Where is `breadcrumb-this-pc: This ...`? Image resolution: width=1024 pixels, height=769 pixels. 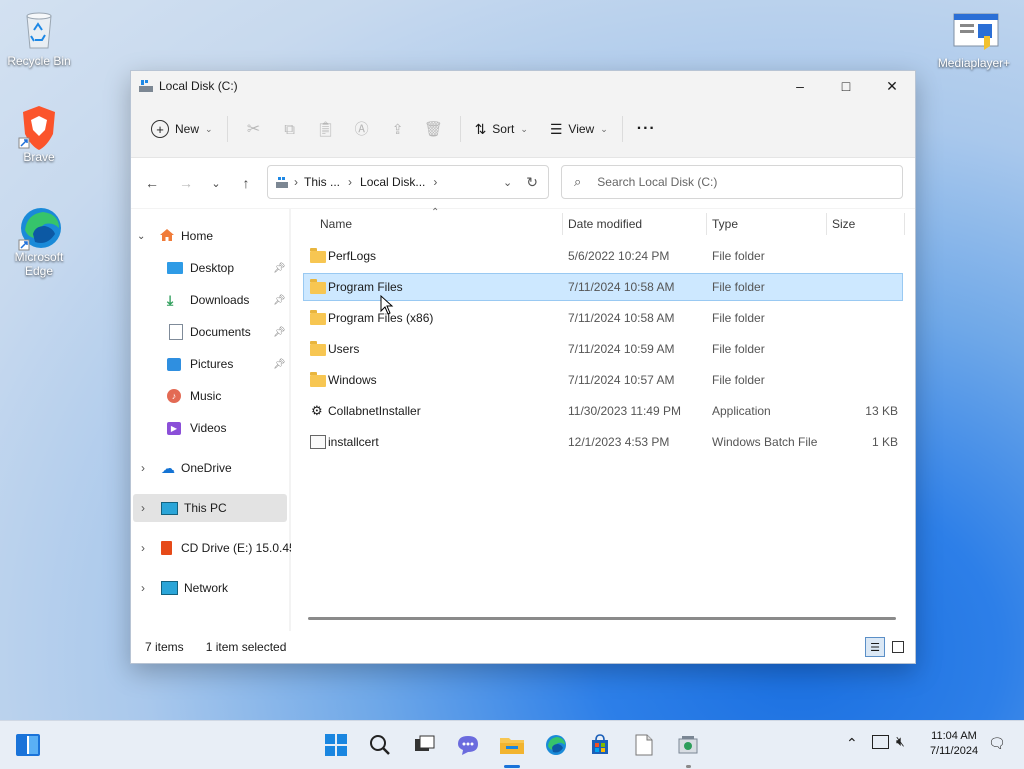 breadcrumb-this-pc: This ... is located at coordinates (322, 182).